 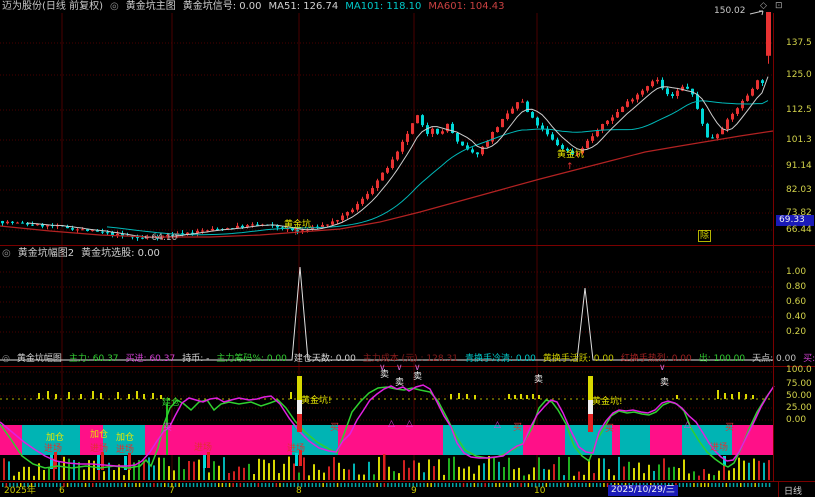 What do you see at coordinates (774, 359) in the screenshot?
I see `title-field: 天点: 0.00` at bounding box center [774, 359].